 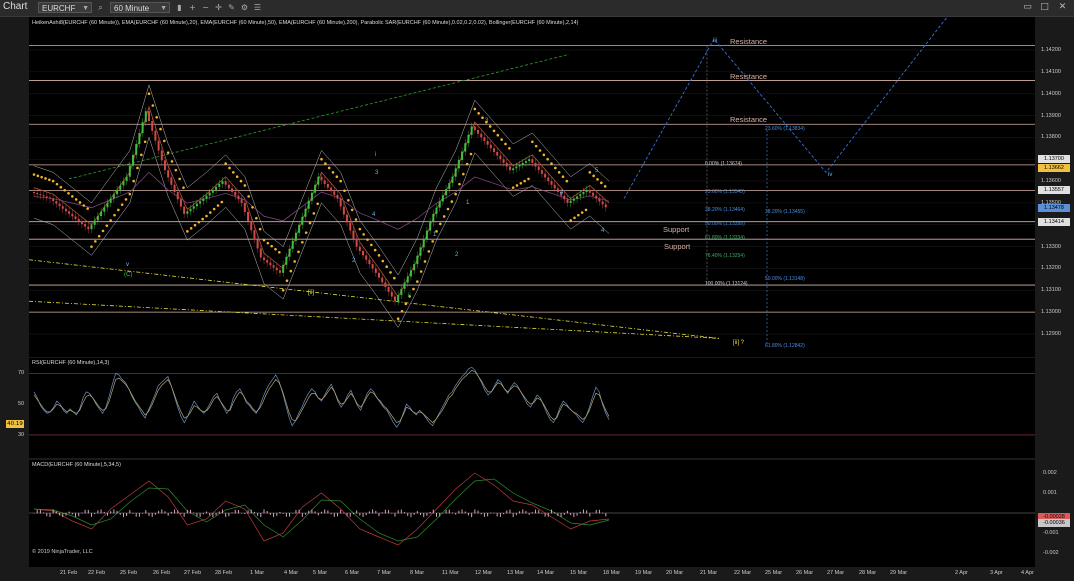 I want to click on maximize-icon: □, so click(x=1044, y=7).